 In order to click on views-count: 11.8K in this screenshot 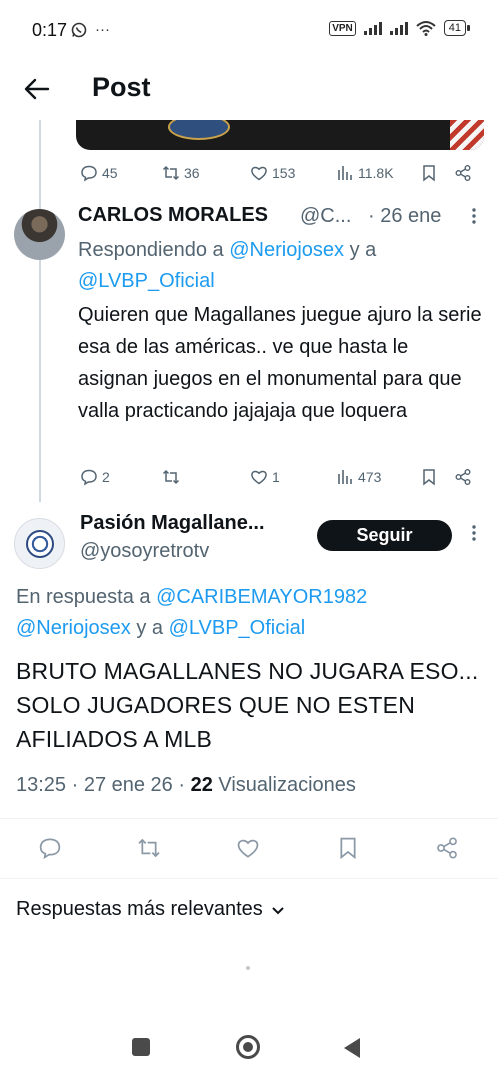, I will do `click(376, 173)`.